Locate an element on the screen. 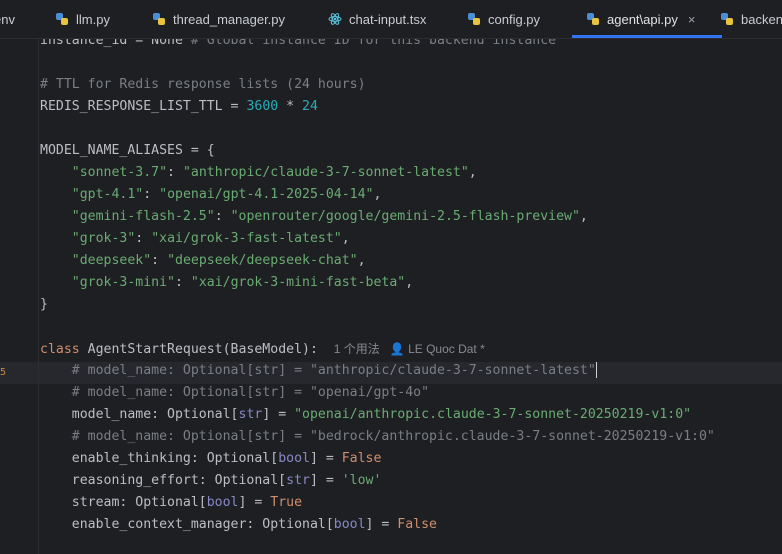  code-token: True is located at coordinates (286, 502).